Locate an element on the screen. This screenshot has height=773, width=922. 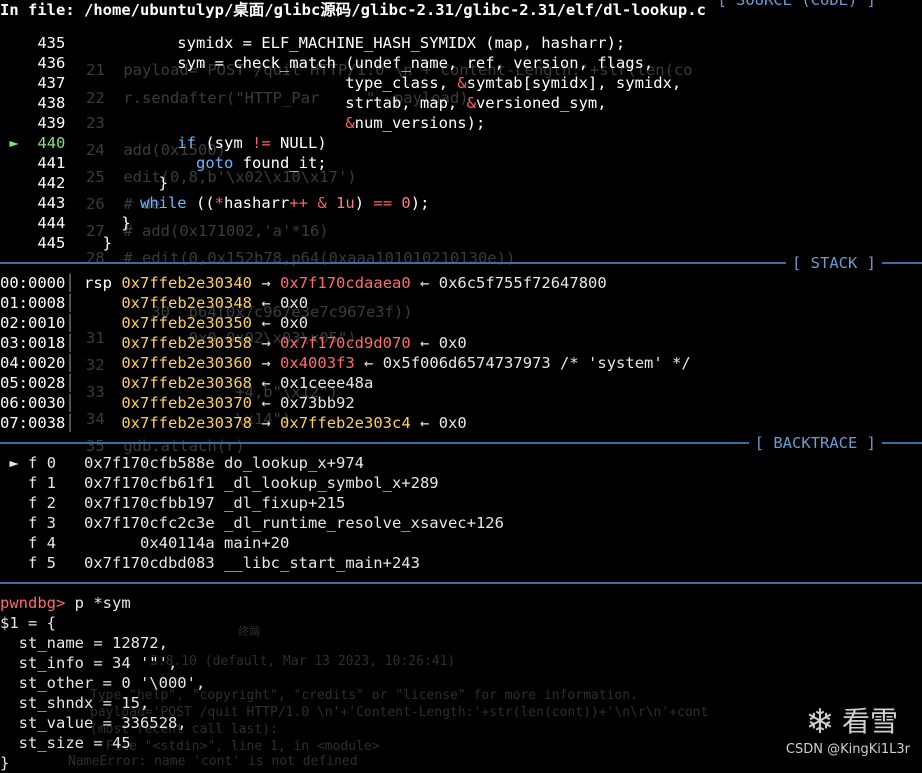
console-output-line: st_info = 34 '"', is located at coordinates (89, 663).